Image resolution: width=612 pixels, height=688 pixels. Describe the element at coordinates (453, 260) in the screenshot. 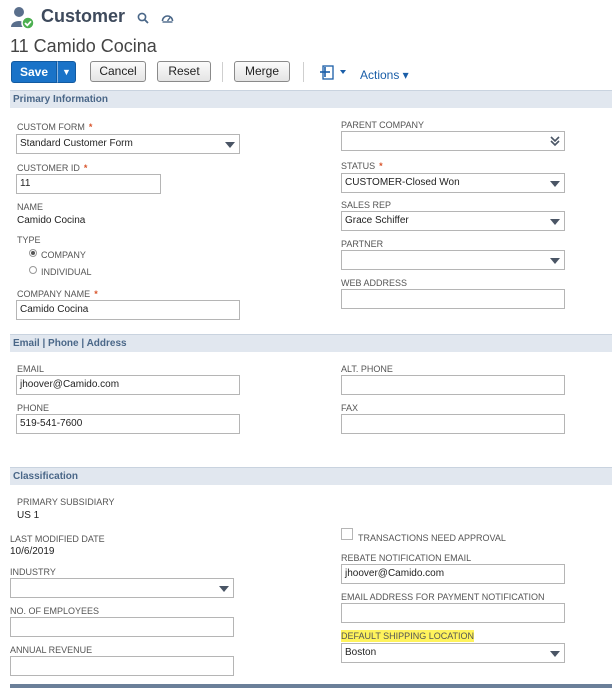

I see `partner-select` at that location.